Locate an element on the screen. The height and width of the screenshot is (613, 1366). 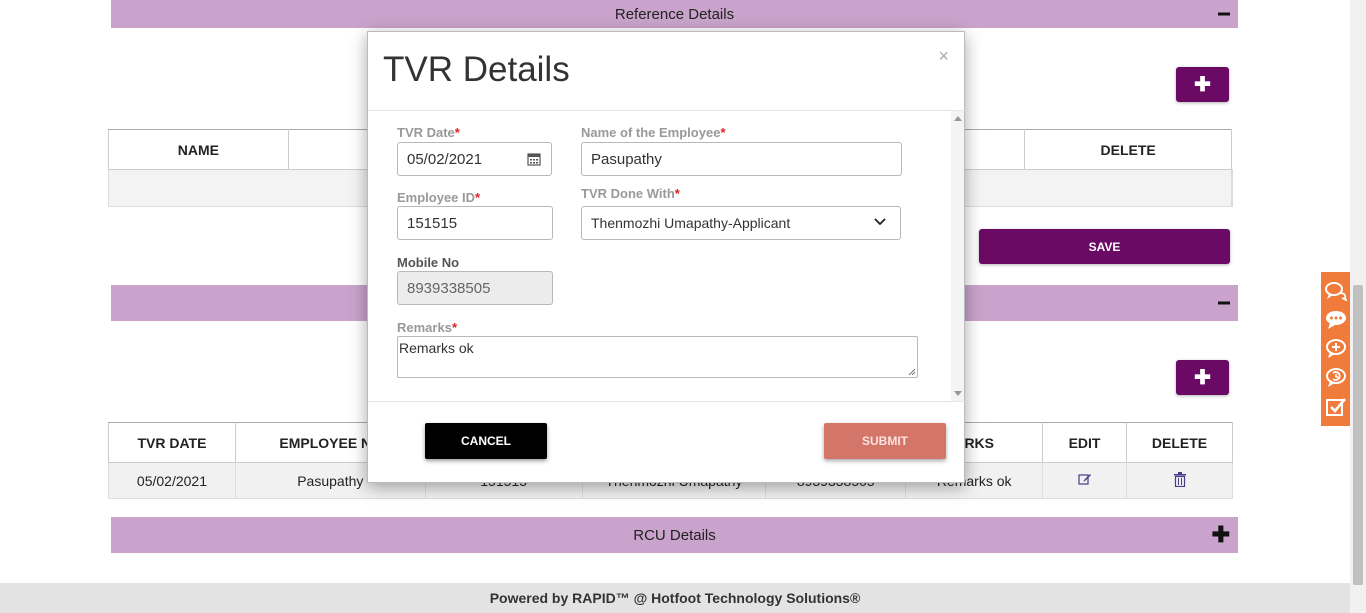
chat-bubbles-icon is located at coordinates (1335, 291).